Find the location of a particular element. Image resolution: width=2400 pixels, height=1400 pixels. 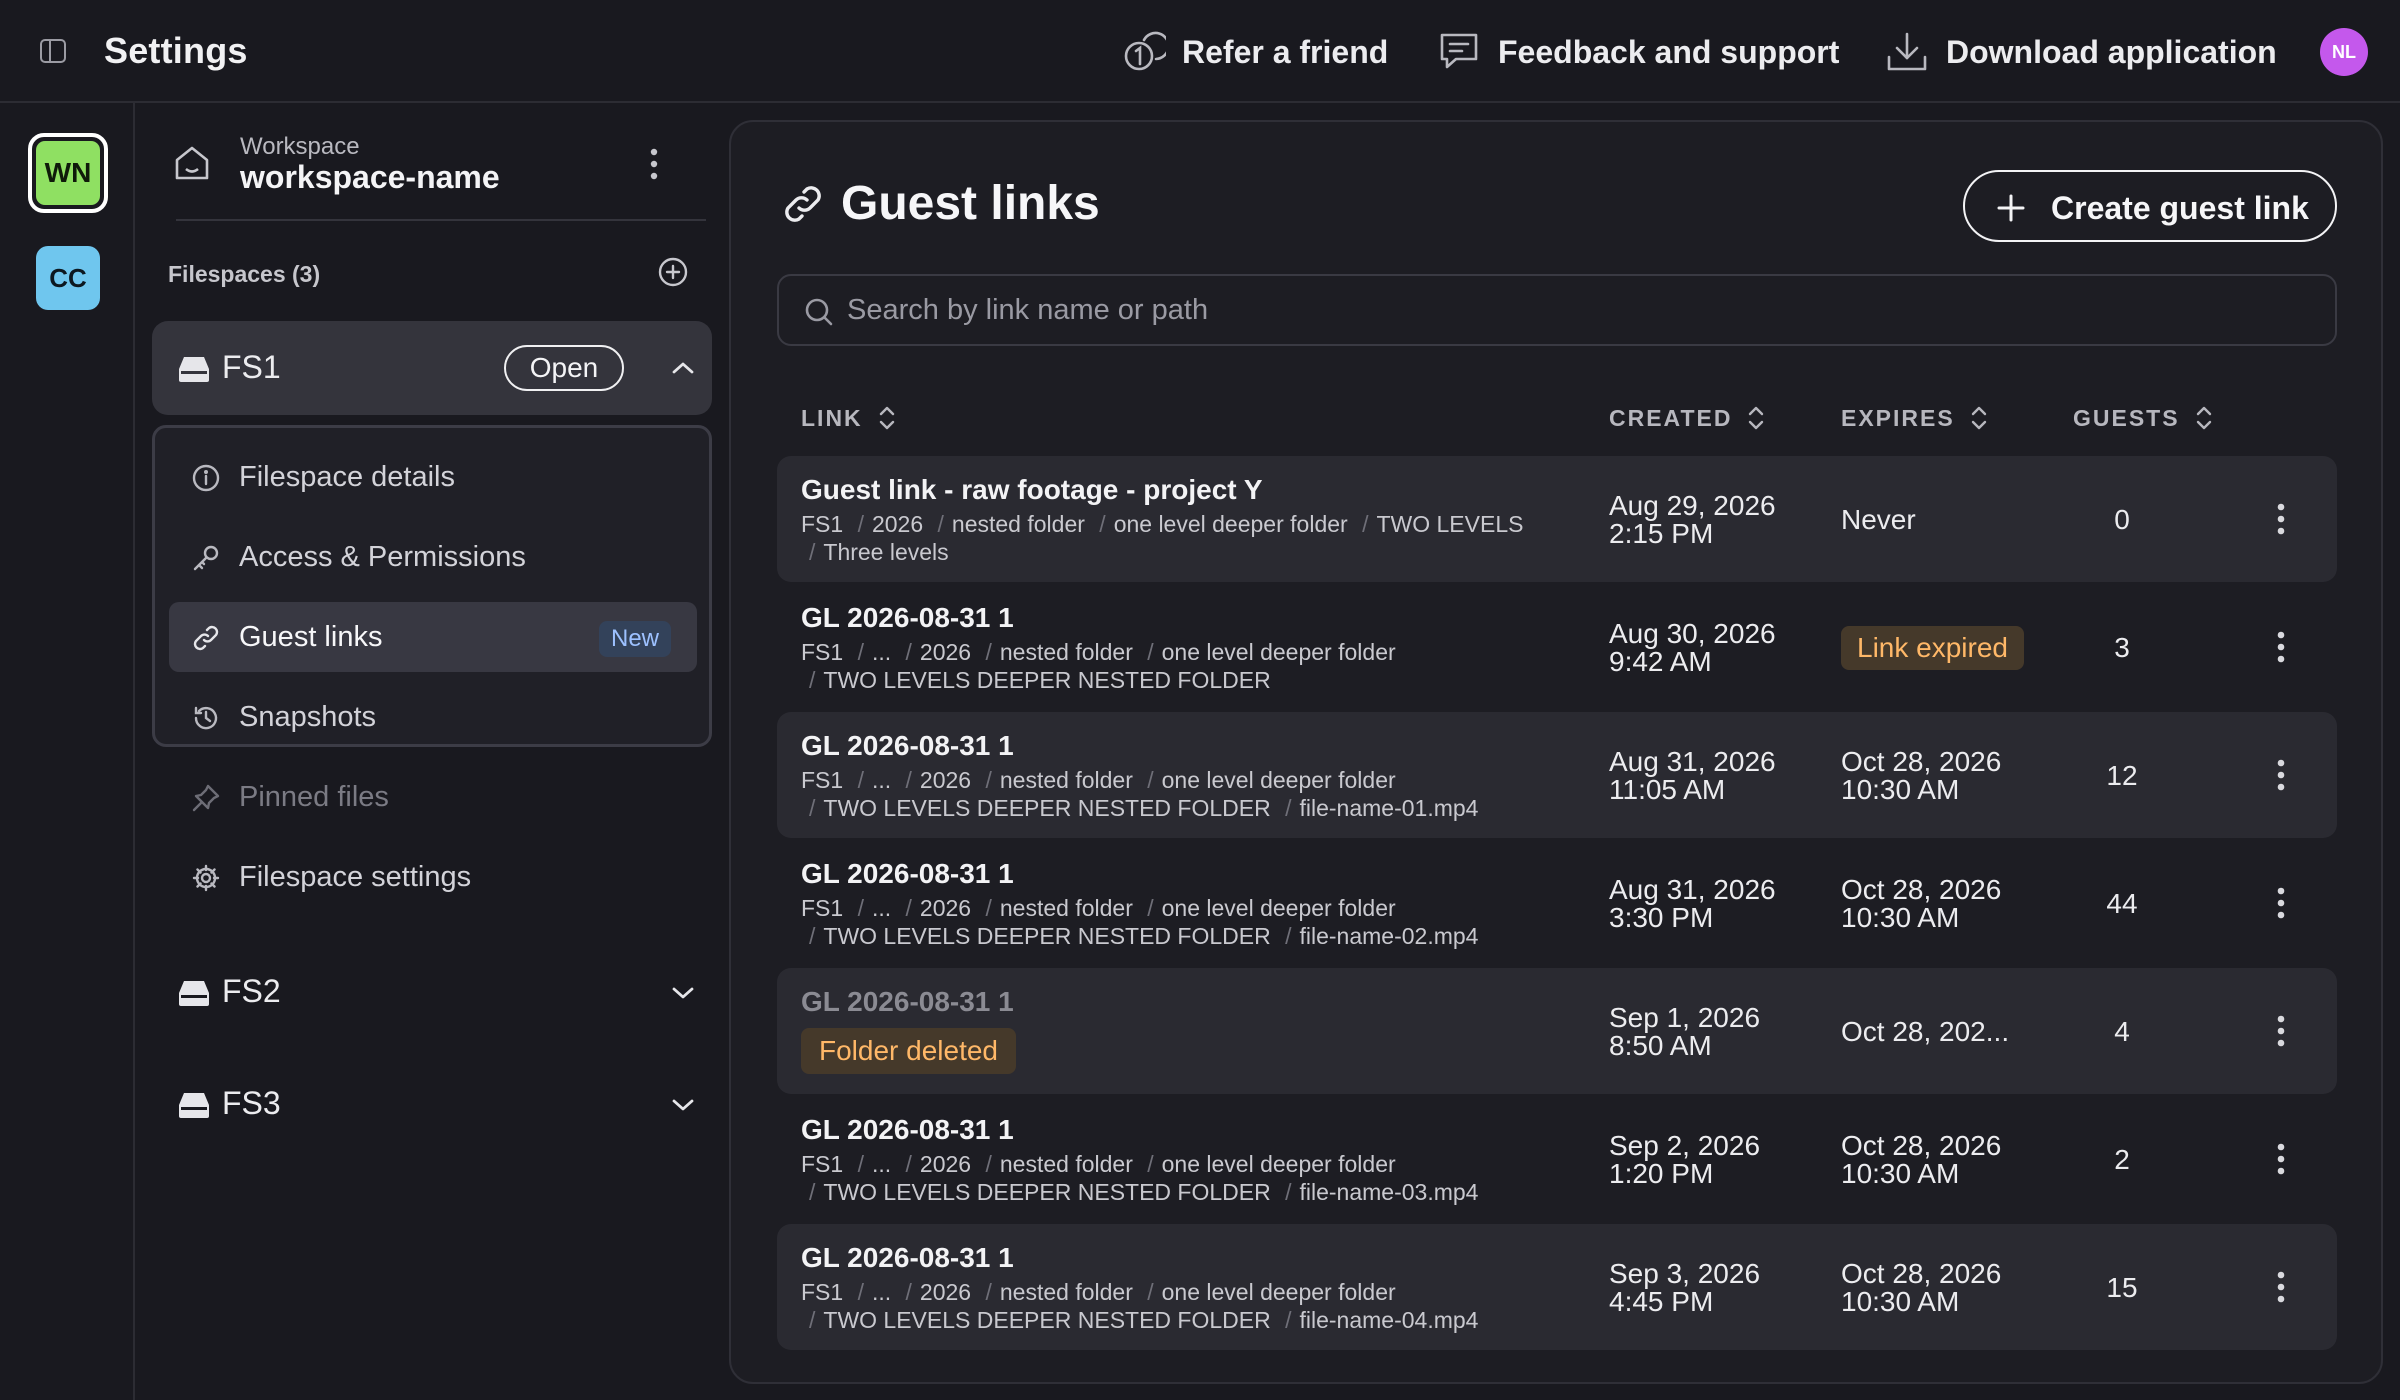

filespace-fs3: FS3 is located at coordinates (432, 1105).